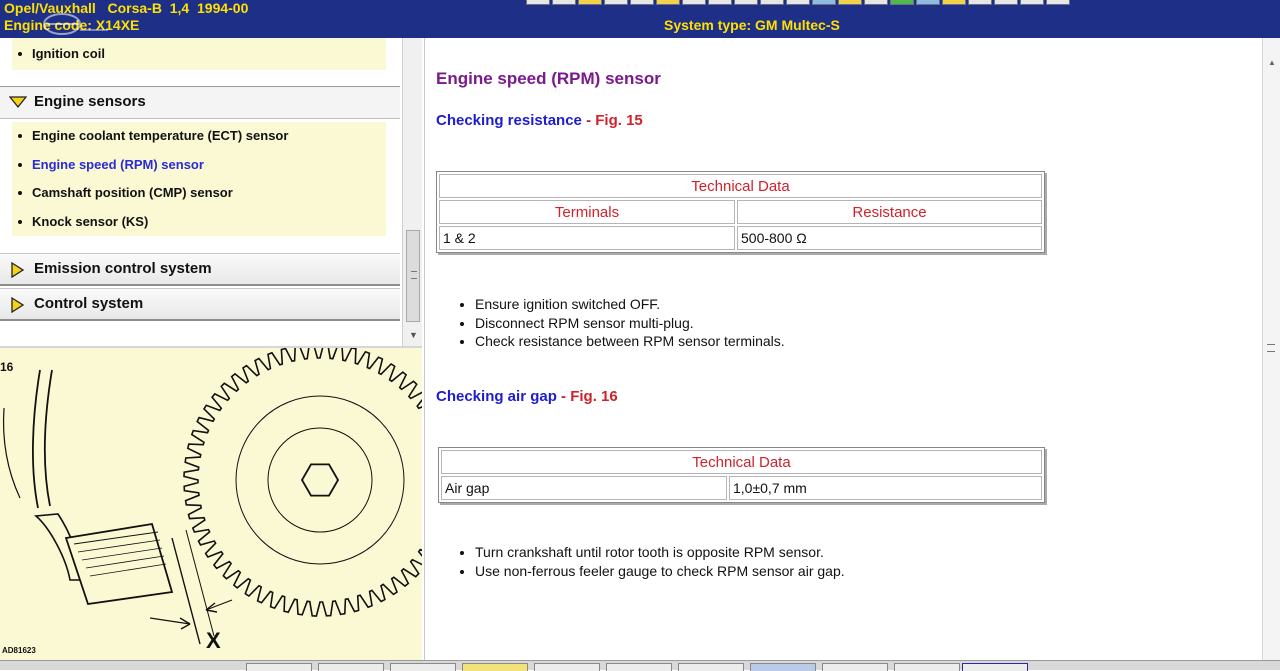  What do you see at coordinates (1032, 2) in the screenshot?
I see `toolbar-grid-icon` at bounding box center [1032, 2].